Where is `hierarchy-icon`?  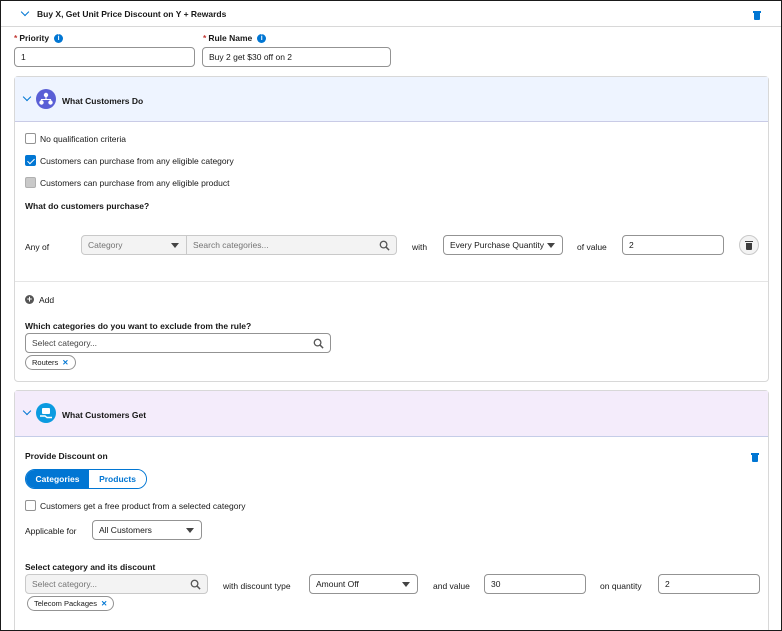
hierarchy-icon is located at coordinates (46, 99).